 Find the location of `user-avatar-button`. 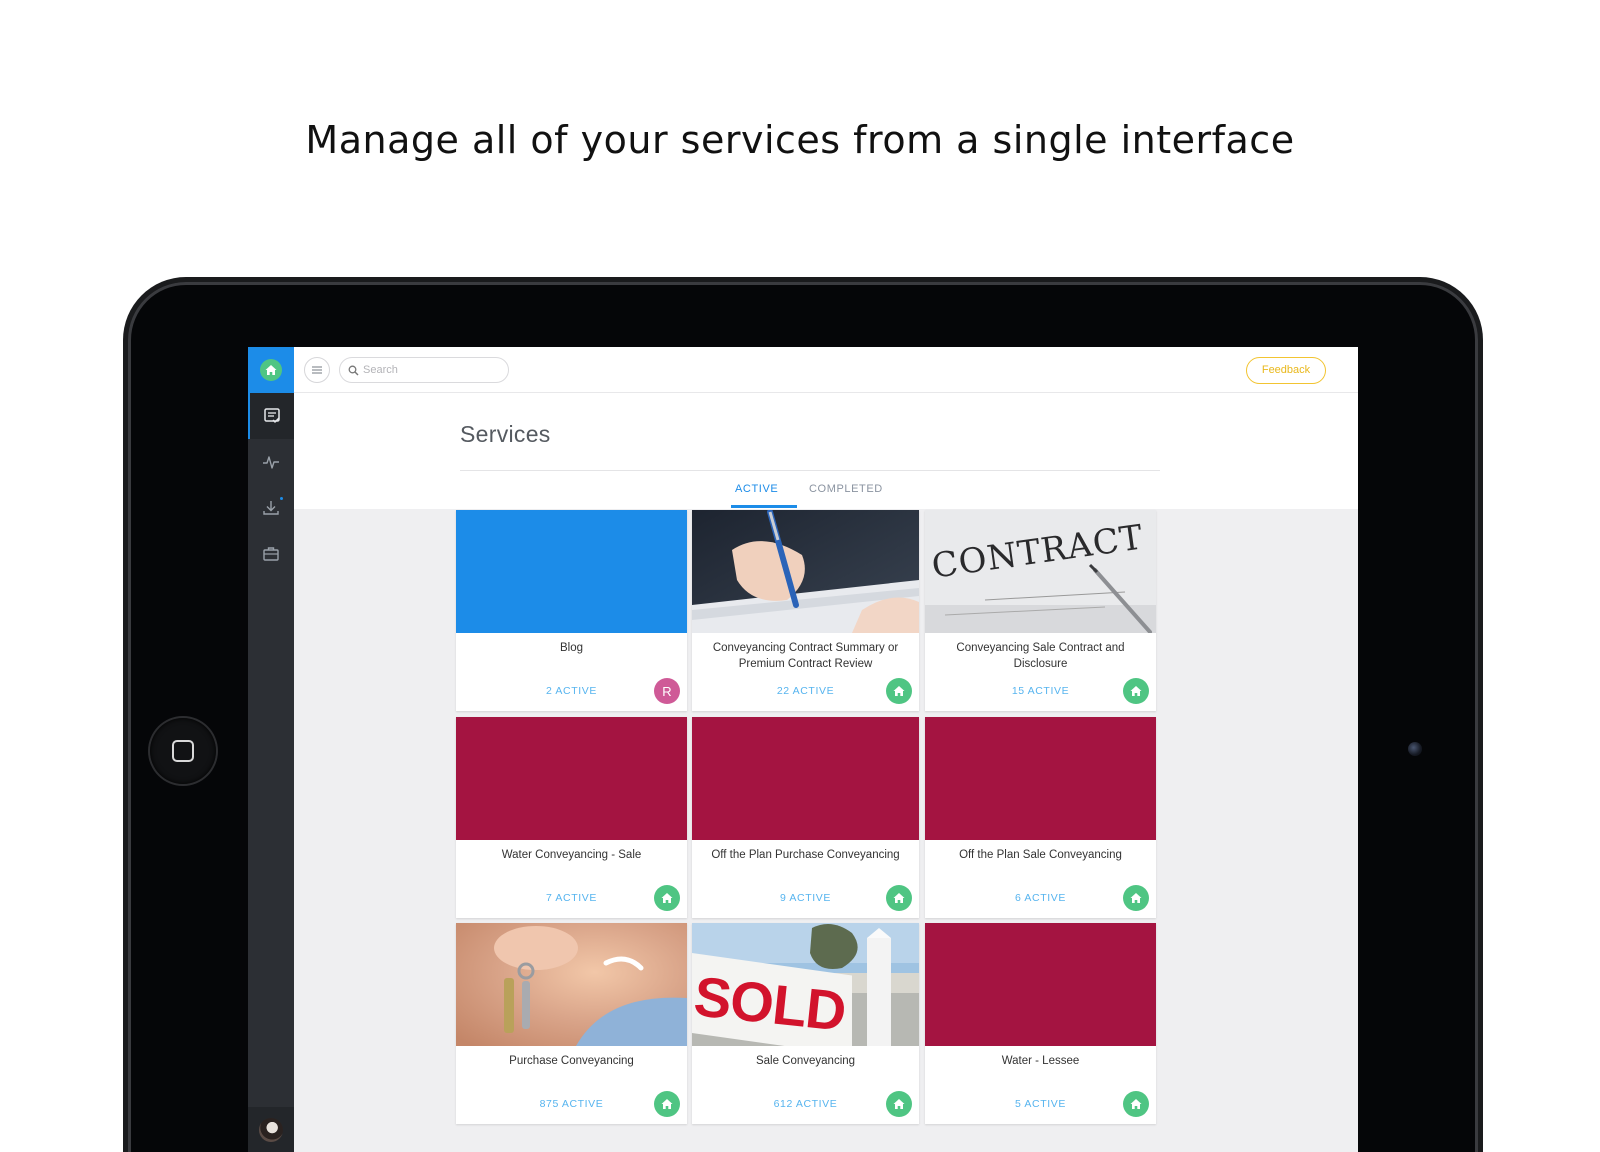

user-avatar-button is located at coordinates (271, 1129).